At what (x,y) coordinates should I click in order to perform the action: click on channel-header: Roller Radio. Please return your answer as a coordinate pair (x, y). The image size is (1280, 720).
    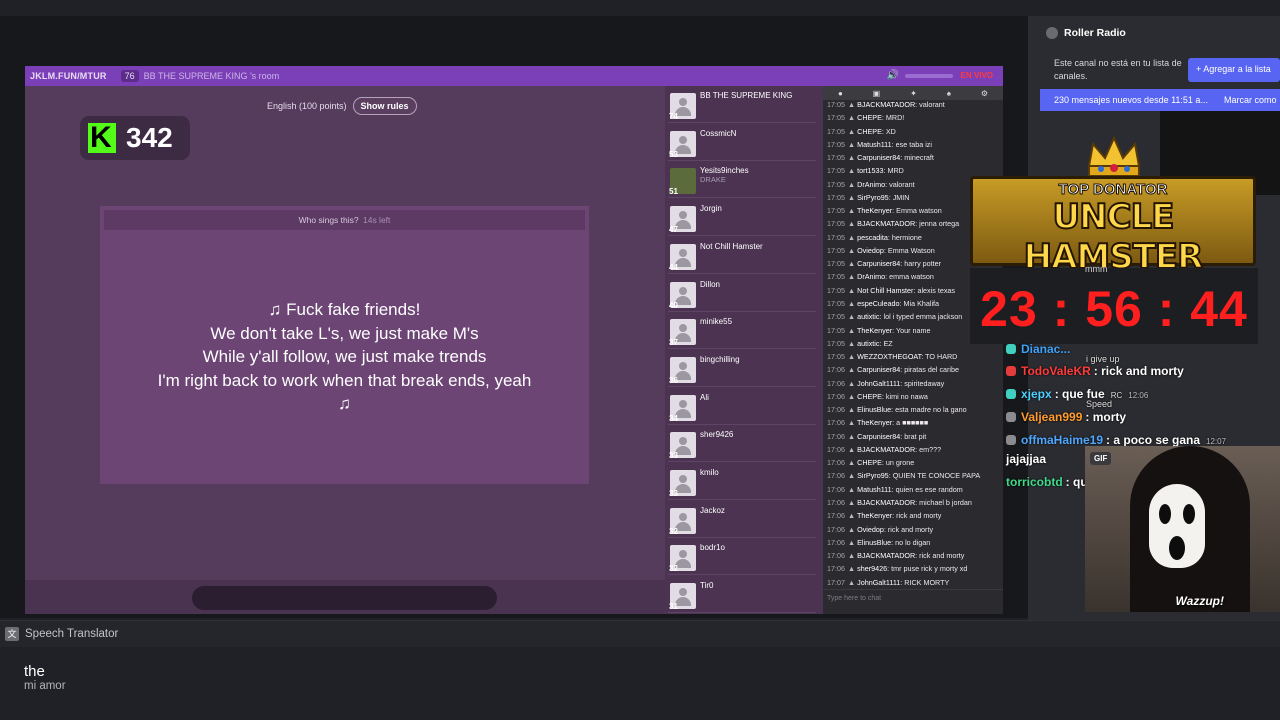
    Looking at the image, I should click on (1086, 33).